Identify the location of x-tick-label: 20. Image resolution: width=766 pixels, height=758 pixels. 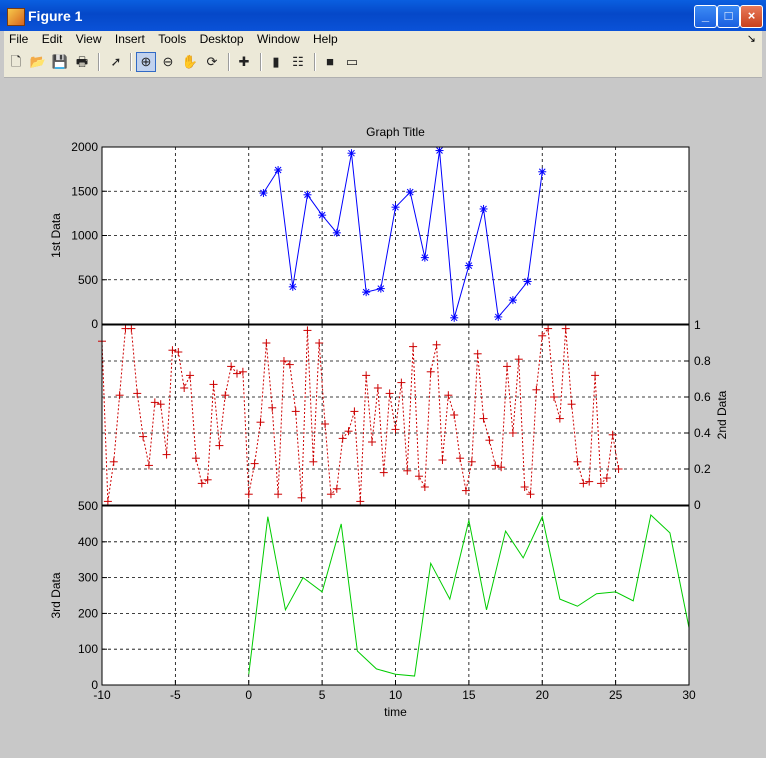
(543, 695).